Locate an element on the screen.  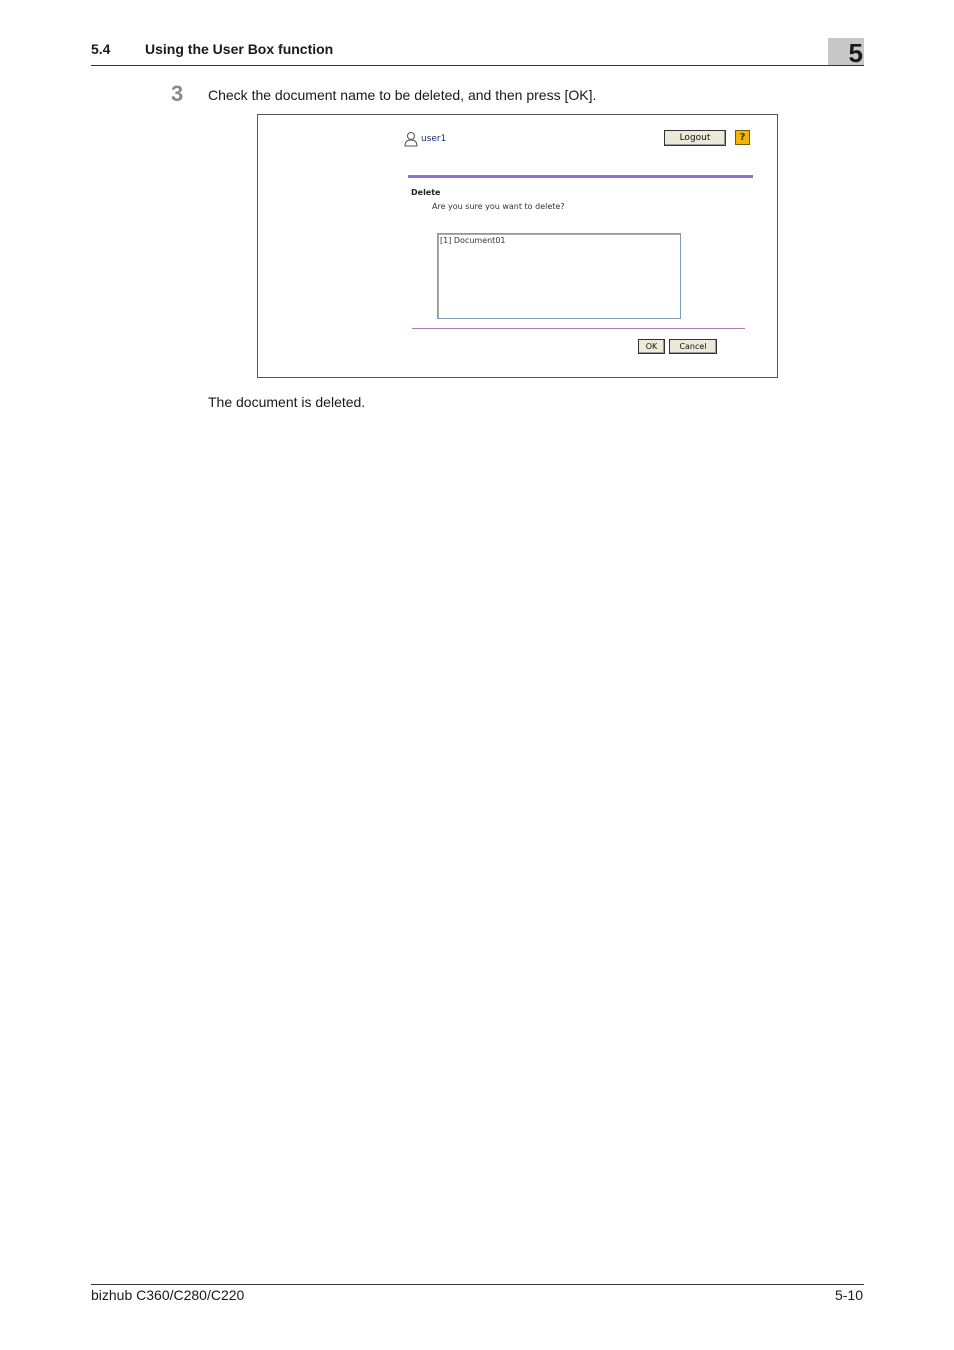
divider is located at coordinates (578, 328).